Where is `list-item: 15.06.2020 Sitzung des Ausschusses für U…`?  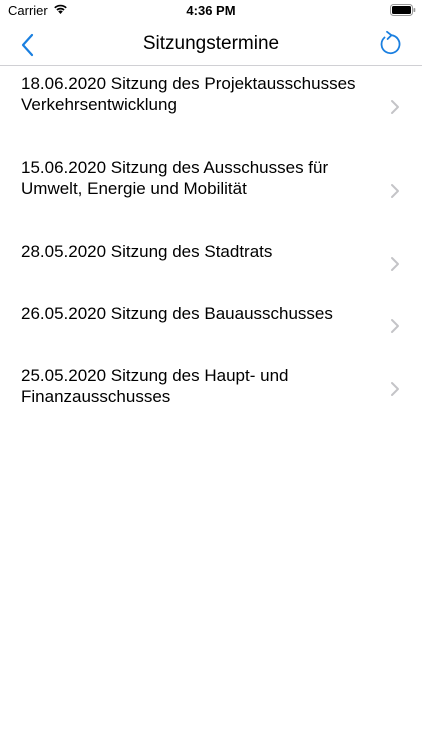 list-item: 15.06.2020 Sitzung des Ausschusses für U… is located at coordinates (211, 193).